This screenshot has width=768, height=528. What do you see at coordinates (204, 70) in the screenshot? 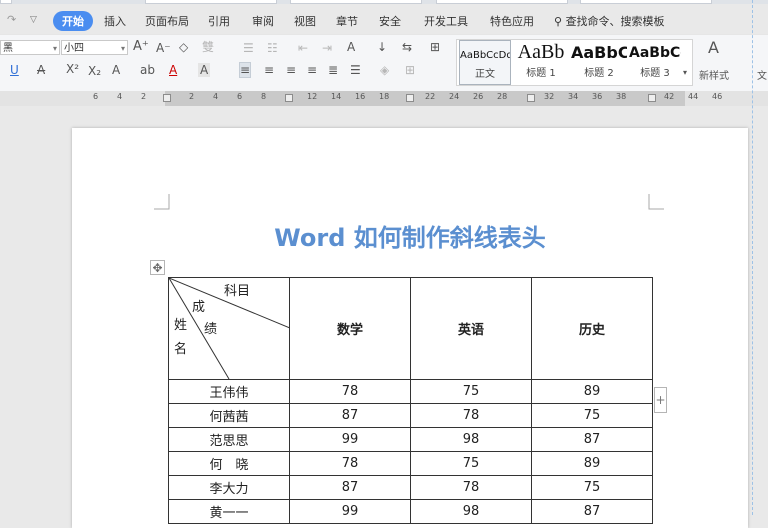
I see `char-shading-icon: A` at bounding box center [204, 70].